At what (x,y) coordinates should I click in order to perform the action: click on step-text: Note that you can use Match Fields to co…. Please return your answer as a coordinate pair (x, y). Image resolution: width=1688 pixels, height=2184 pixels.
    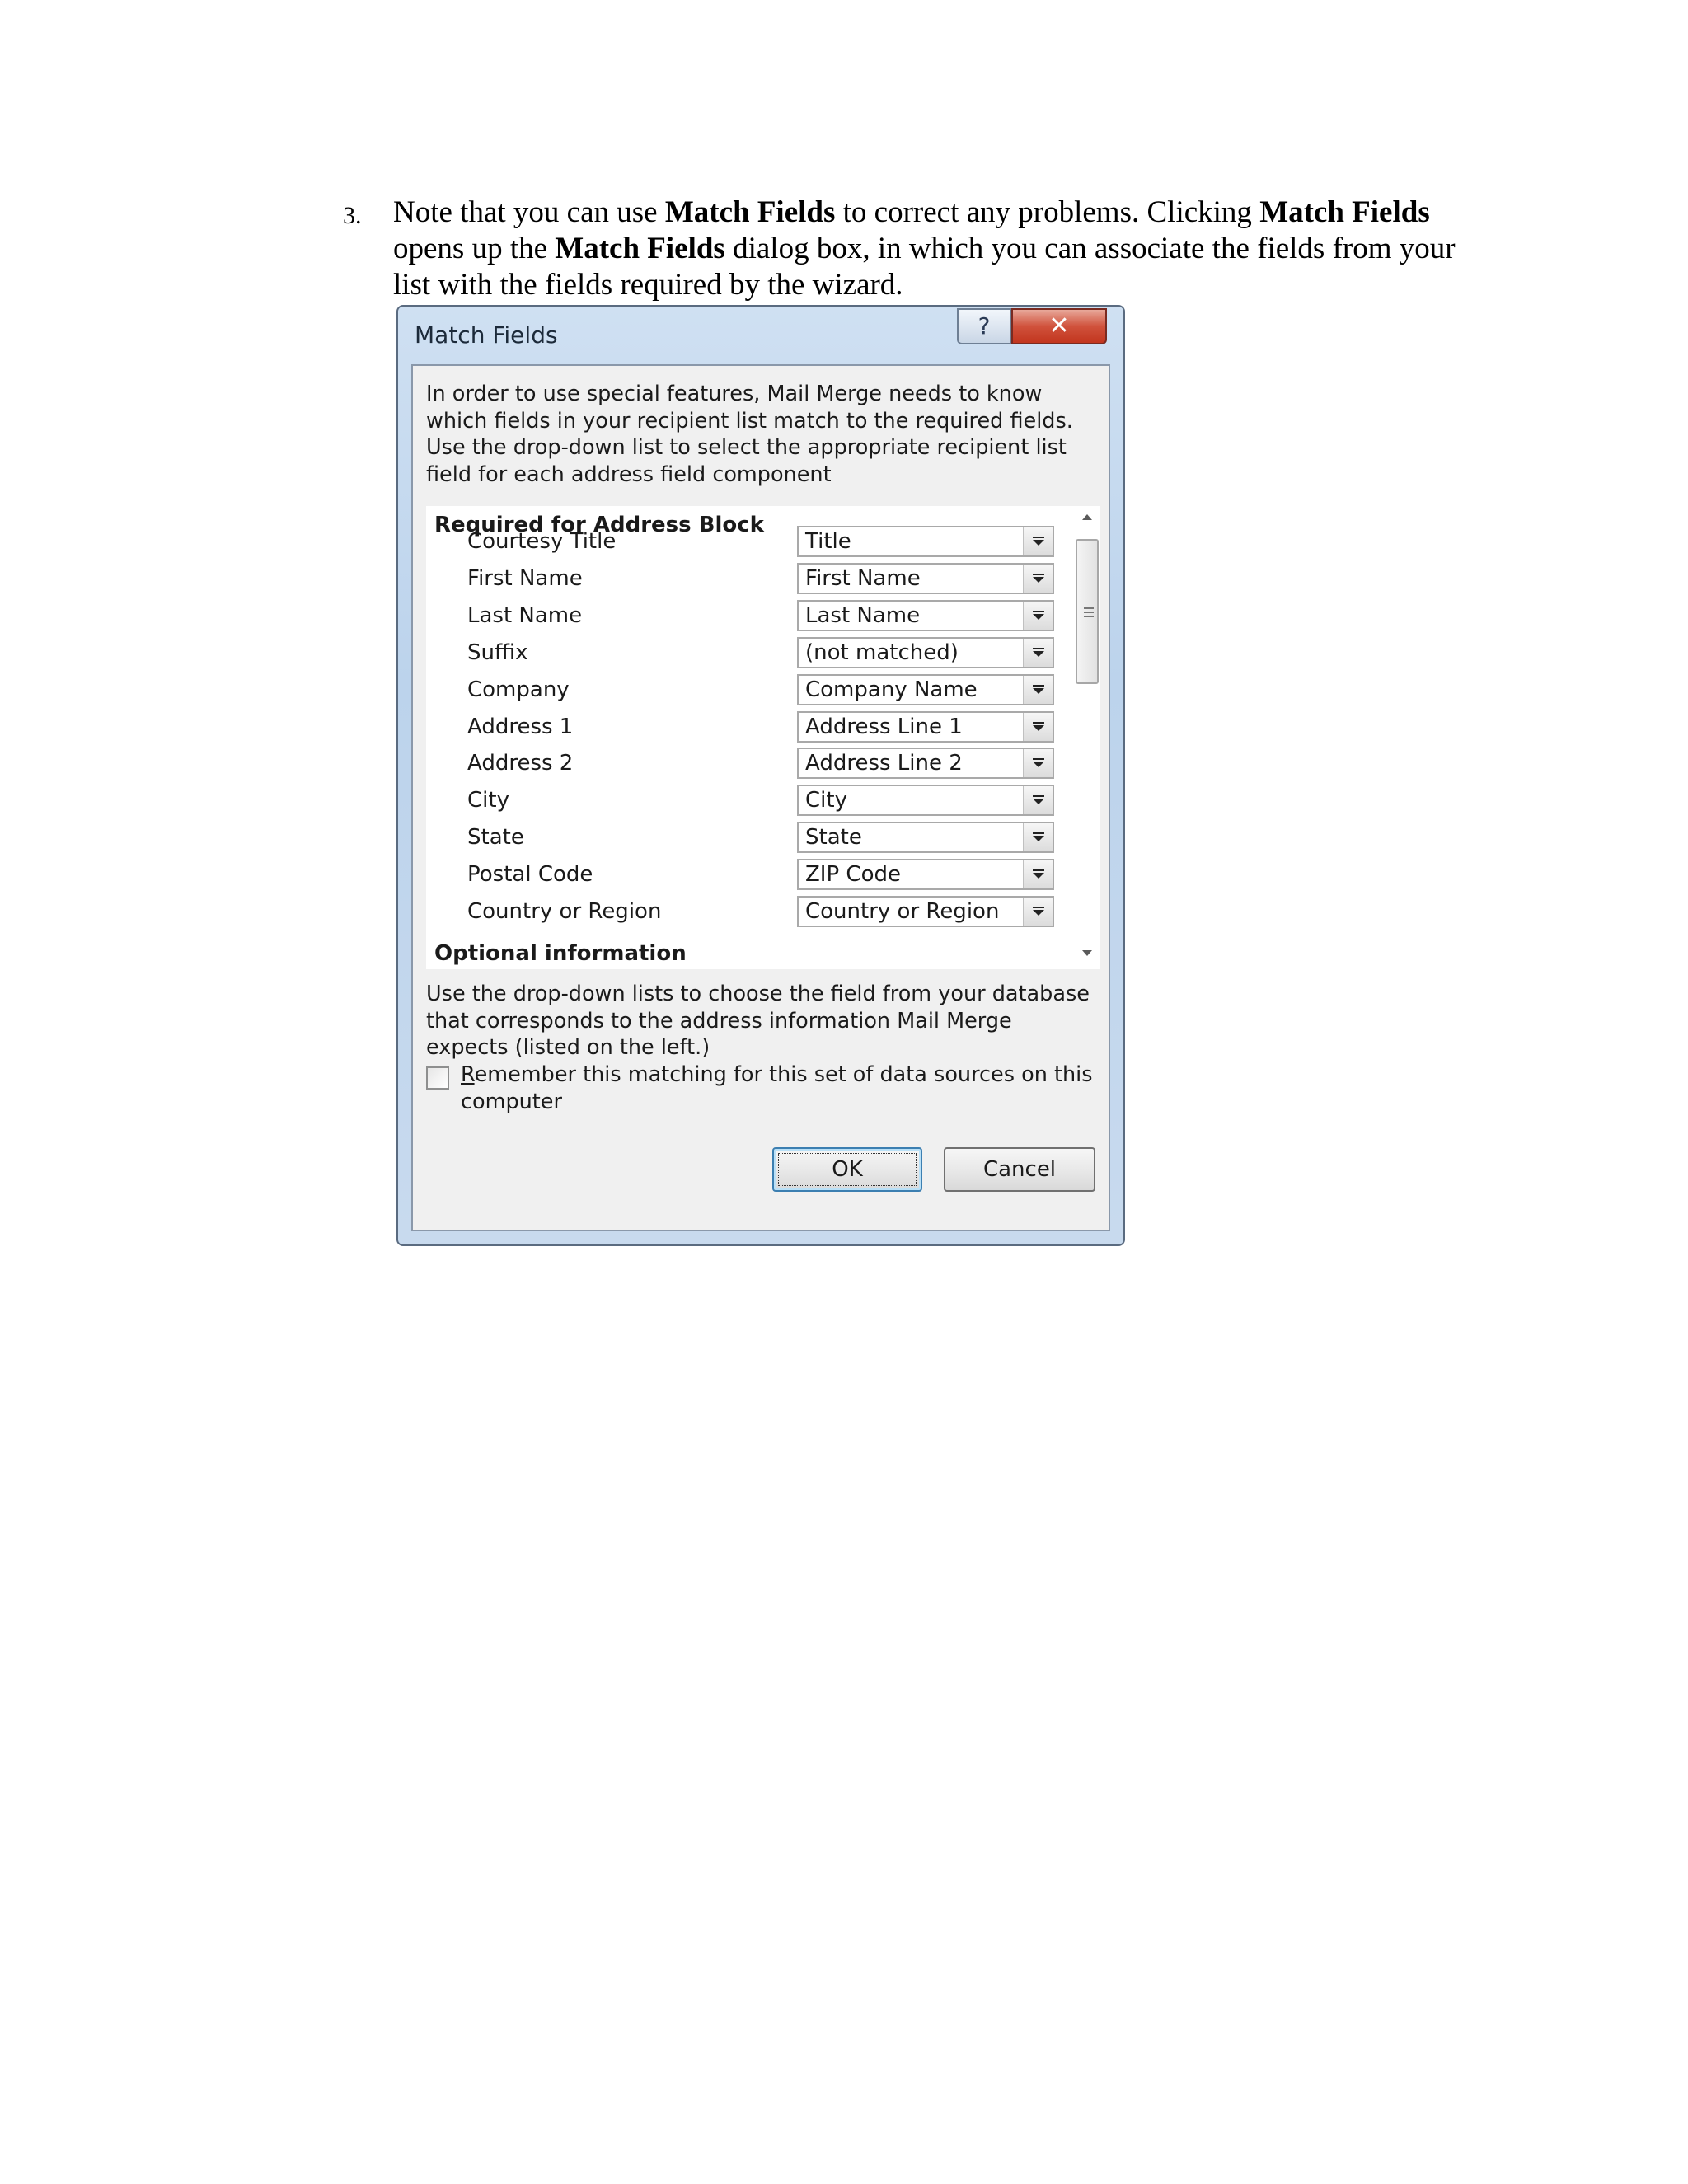
    Looking at the image, I should click on (929, 248).